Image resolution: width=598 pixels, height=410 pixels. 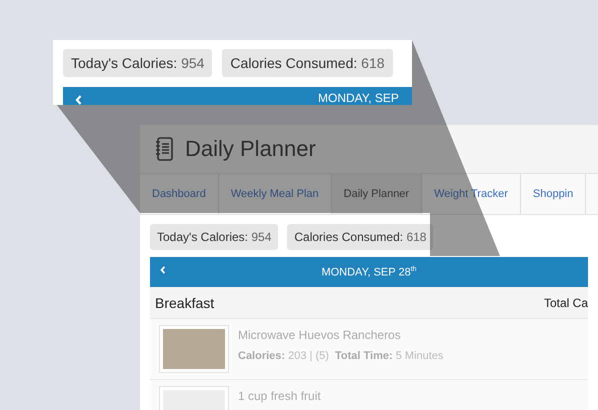 I want to click on back-button, so click(x=163, y=270).